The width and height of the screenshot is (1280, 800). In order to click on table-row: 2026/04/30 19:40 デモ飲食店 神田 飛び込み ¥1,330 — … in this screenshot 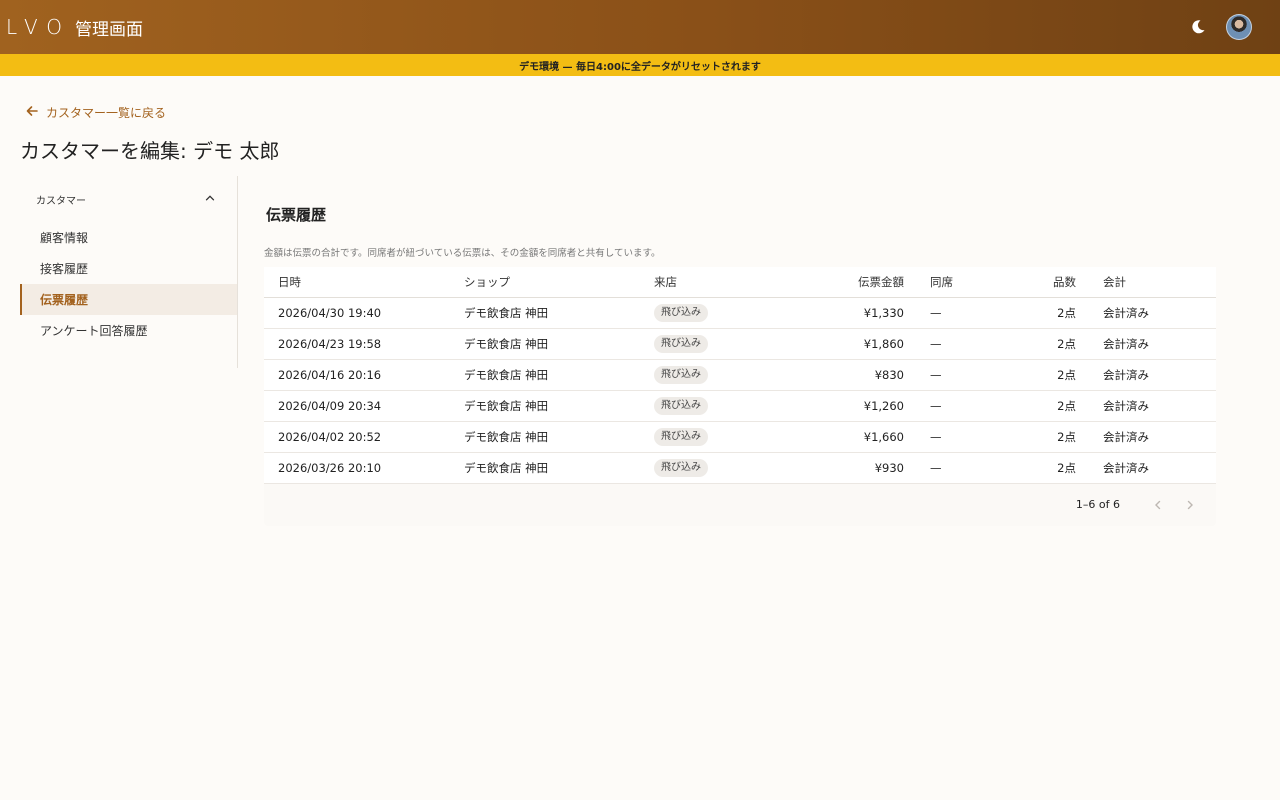, I will do `click(740, 313)`.